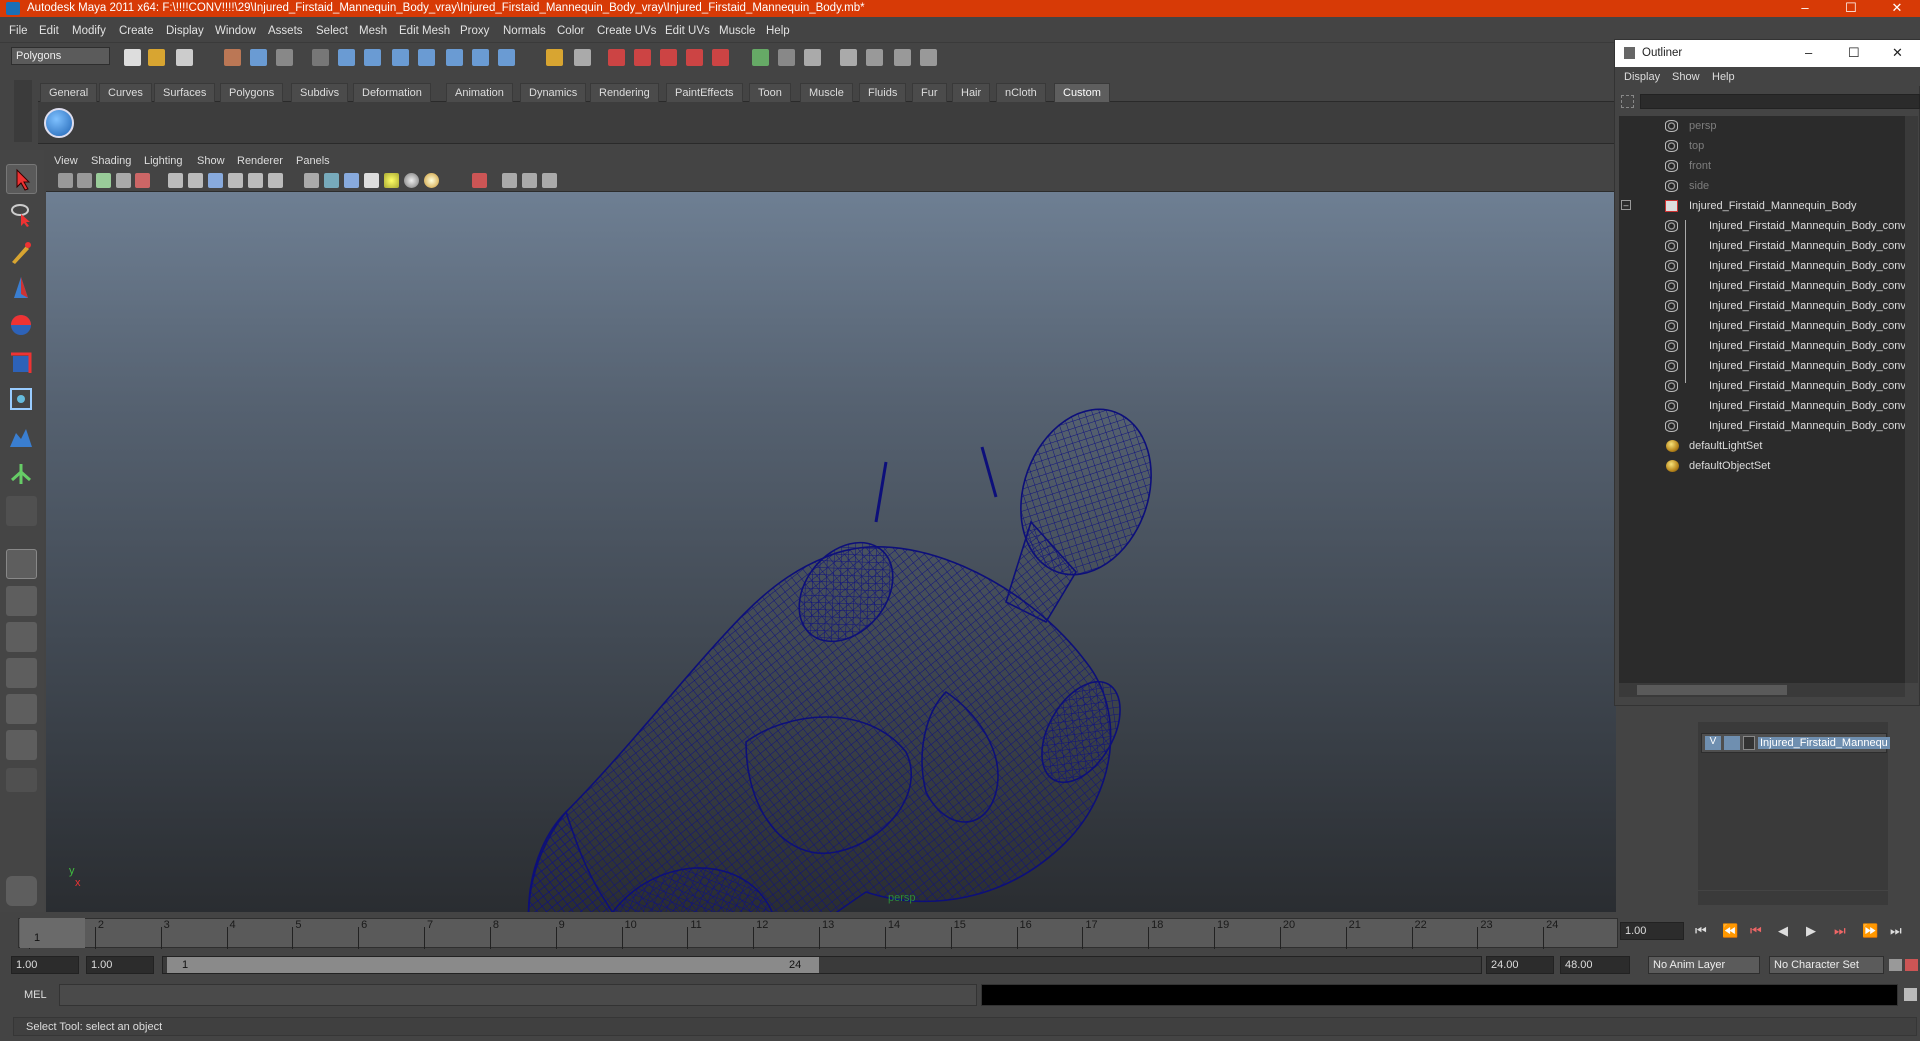  Describe the element at coordinates (426, 57) in the screenshot. I see `snap-live-icon` at that location.